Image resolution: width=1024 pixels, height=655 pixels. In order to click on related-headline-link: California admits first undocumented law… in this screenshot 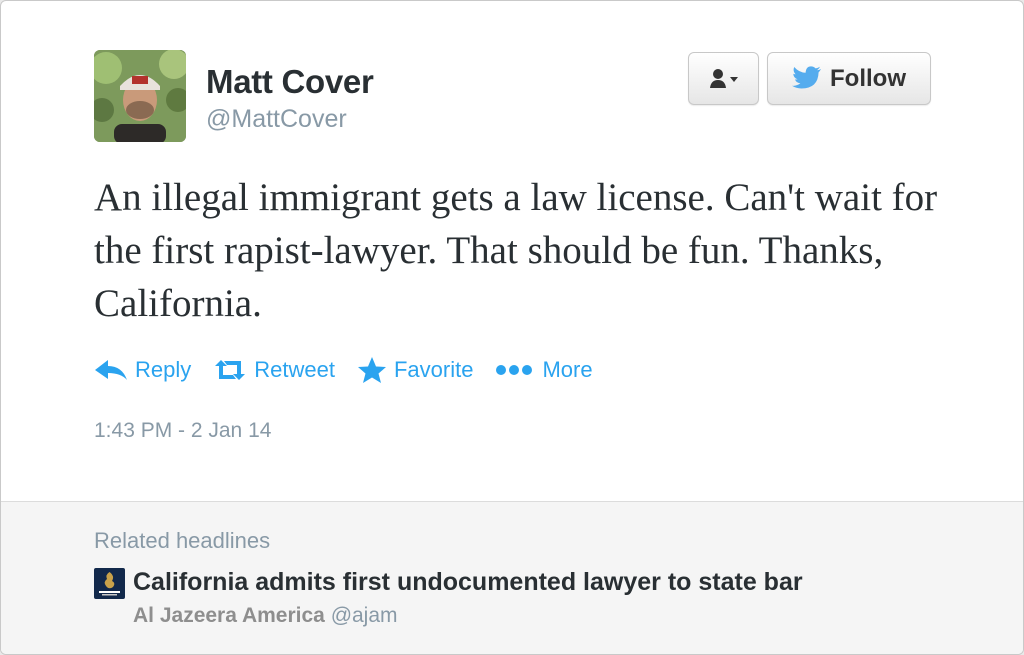, I will do `click(468, 582)`.